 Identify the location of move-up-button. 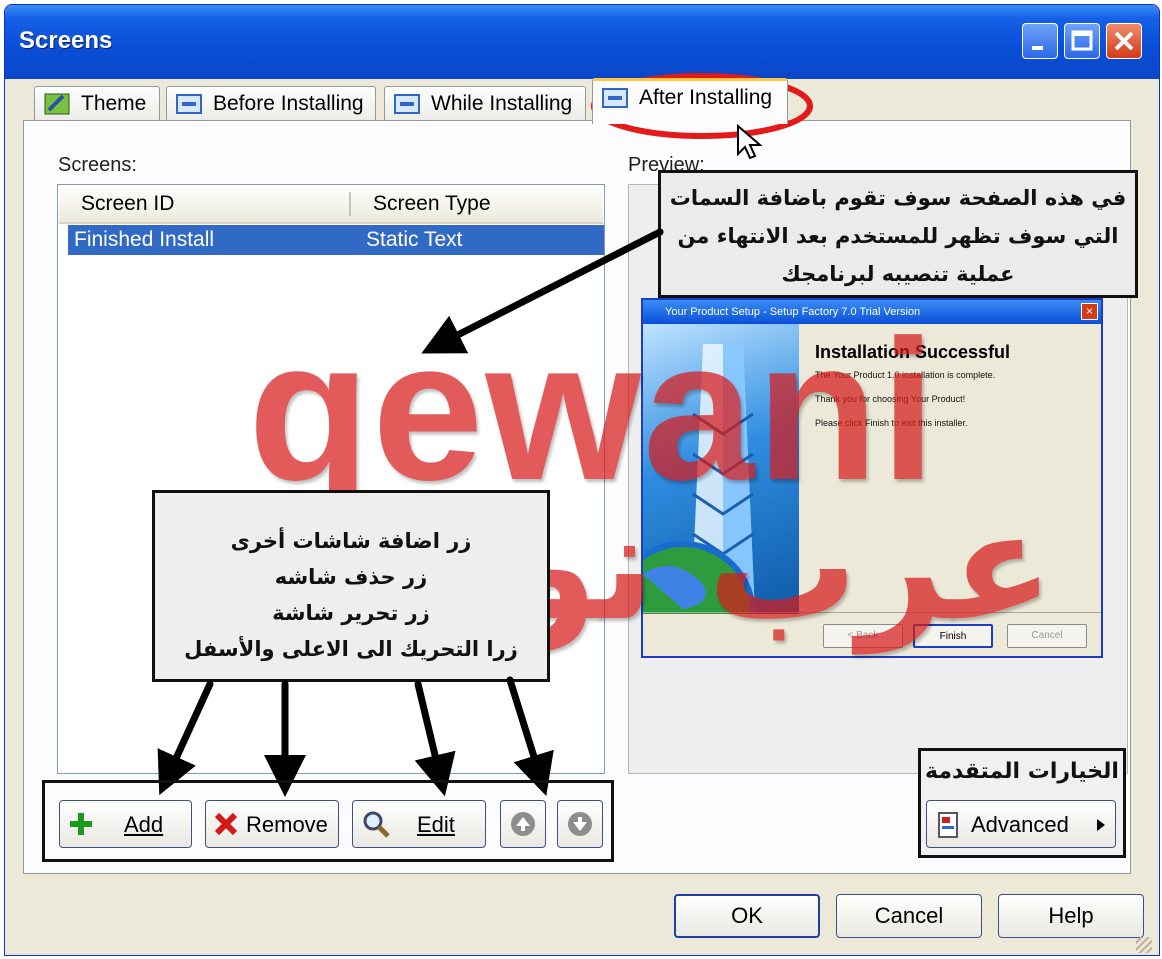
(523, 824).